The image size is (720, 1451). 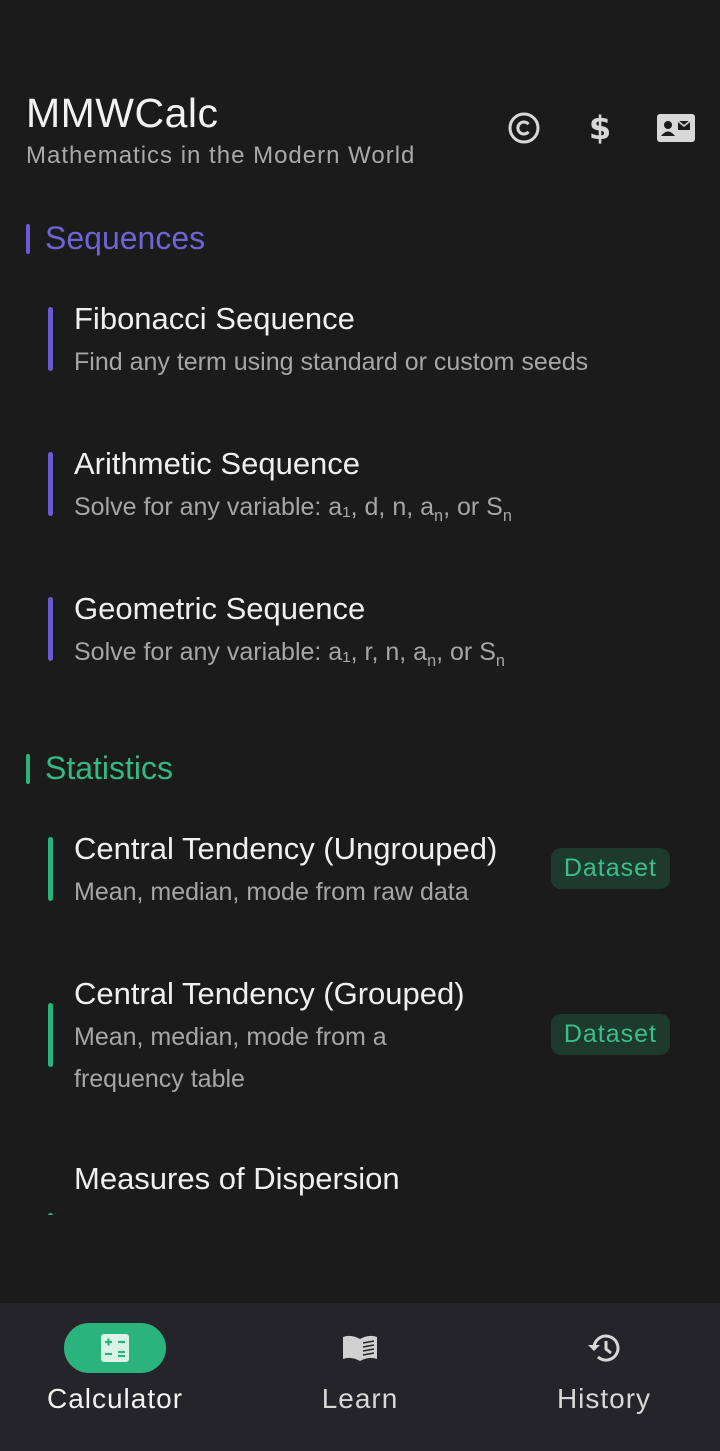 I want to click on nav-label: History, so click(x=604, y=1398).